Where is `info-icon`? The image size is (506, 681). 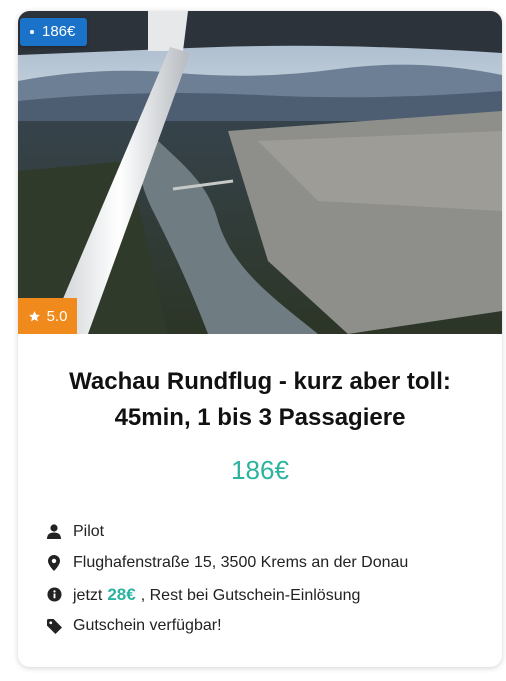
info-icon is located at coordinates (54, 595).